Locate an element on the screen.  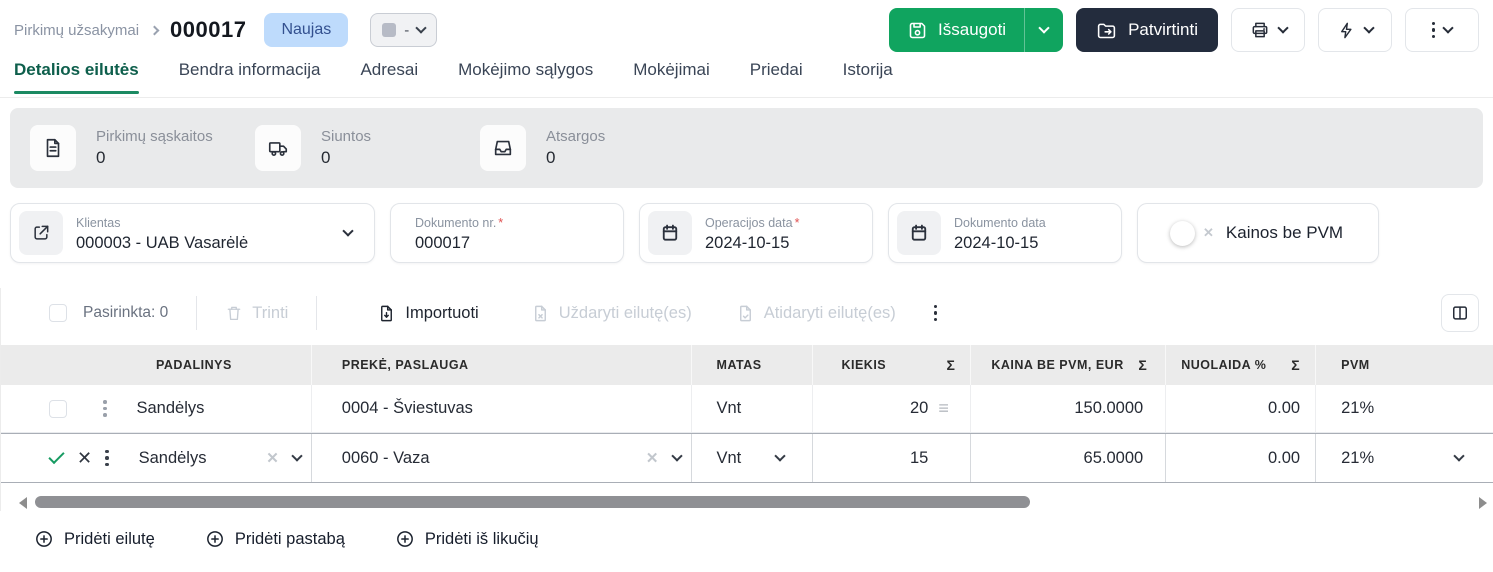
horizontal-scrollbar is located at coordinates (747, 503).